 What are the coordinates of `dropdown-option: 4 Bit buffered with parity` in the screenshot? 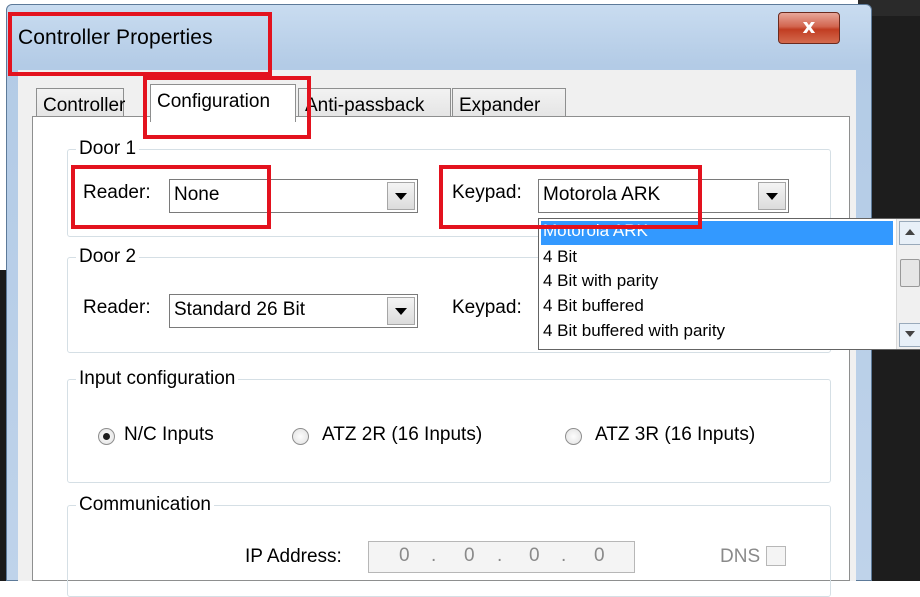 It's located at (717, 333).